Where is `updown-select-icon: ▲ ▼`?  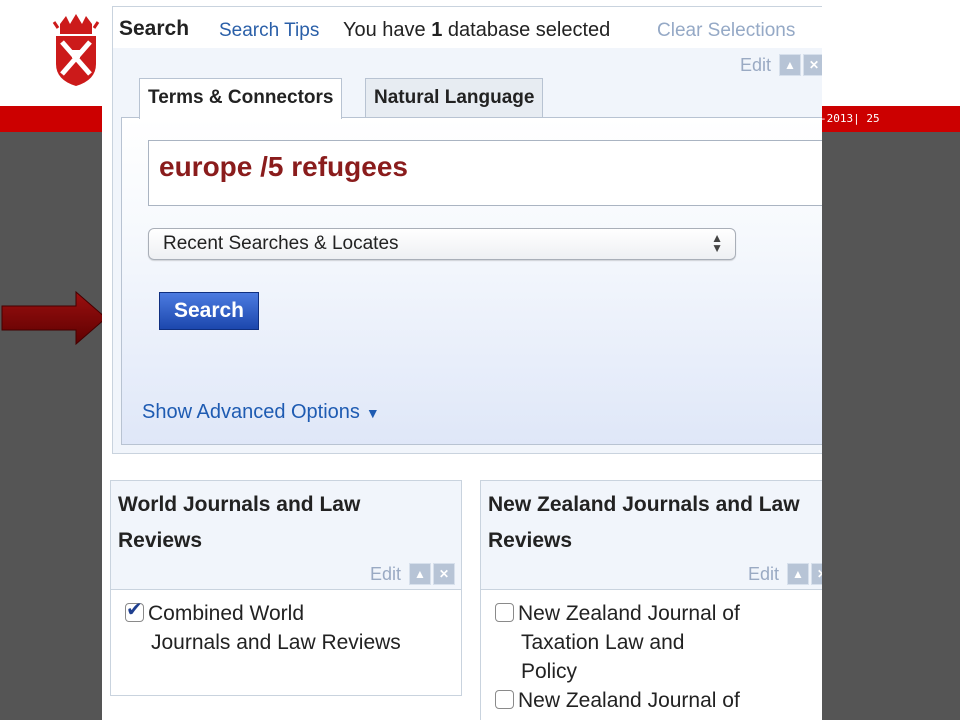 updown-select-icon: ▲ ▼ is located at coordinates (717, 243).